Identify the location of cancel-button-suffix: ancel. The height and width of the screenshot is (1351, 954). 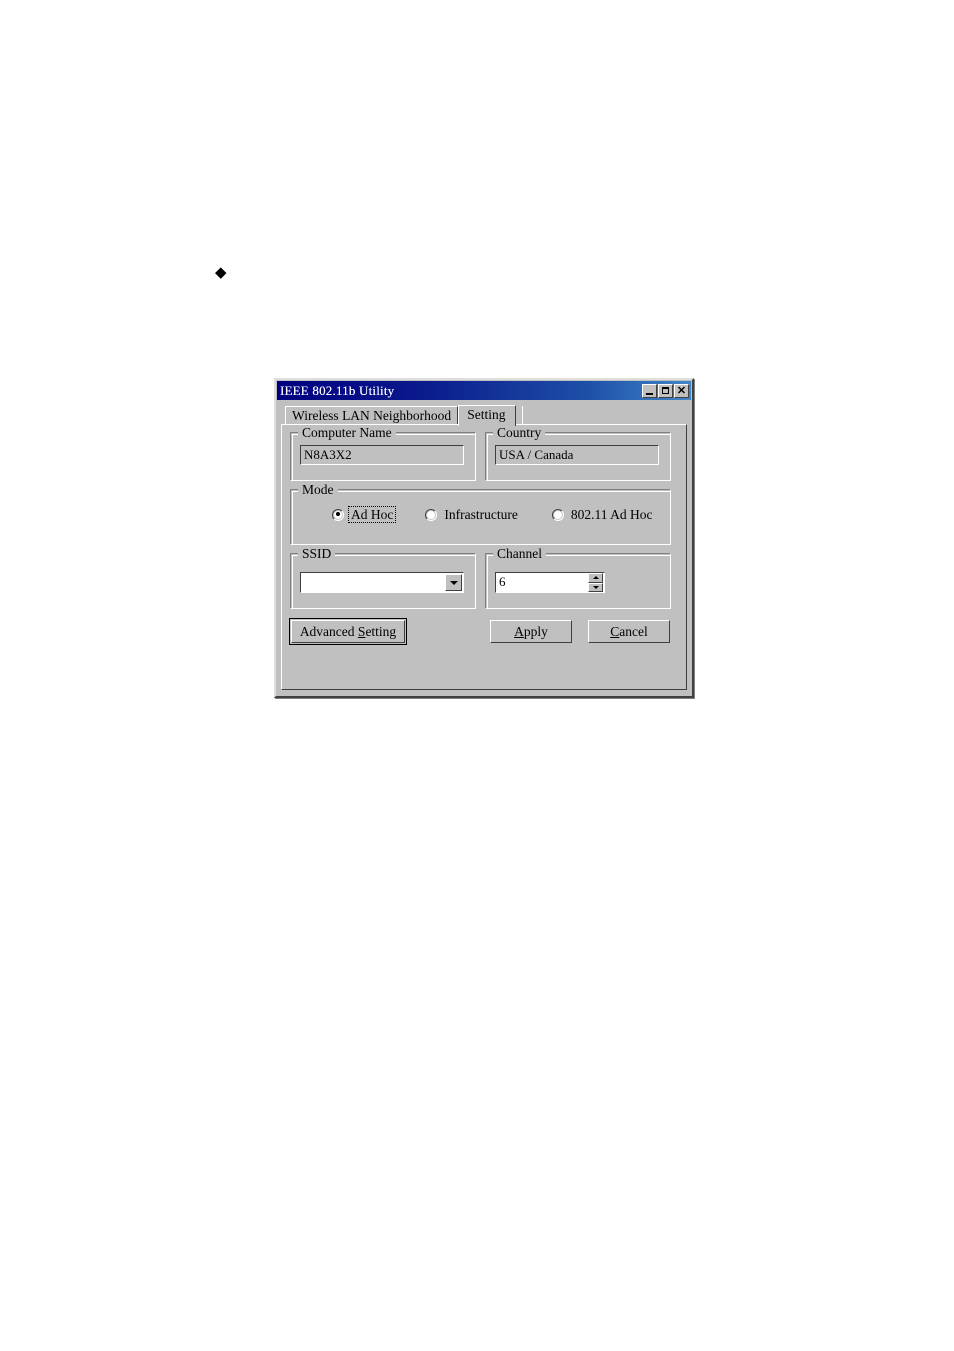
(633, 631).